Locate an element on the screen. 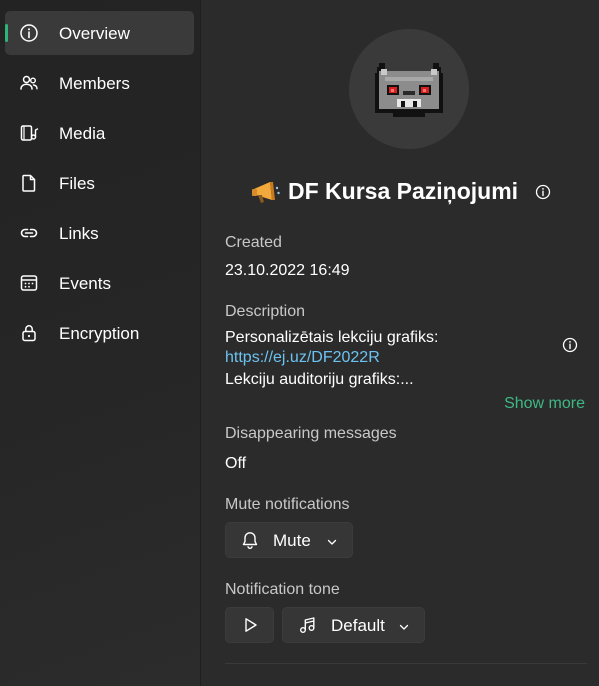  people-icon is located at coordinates (29, 83).